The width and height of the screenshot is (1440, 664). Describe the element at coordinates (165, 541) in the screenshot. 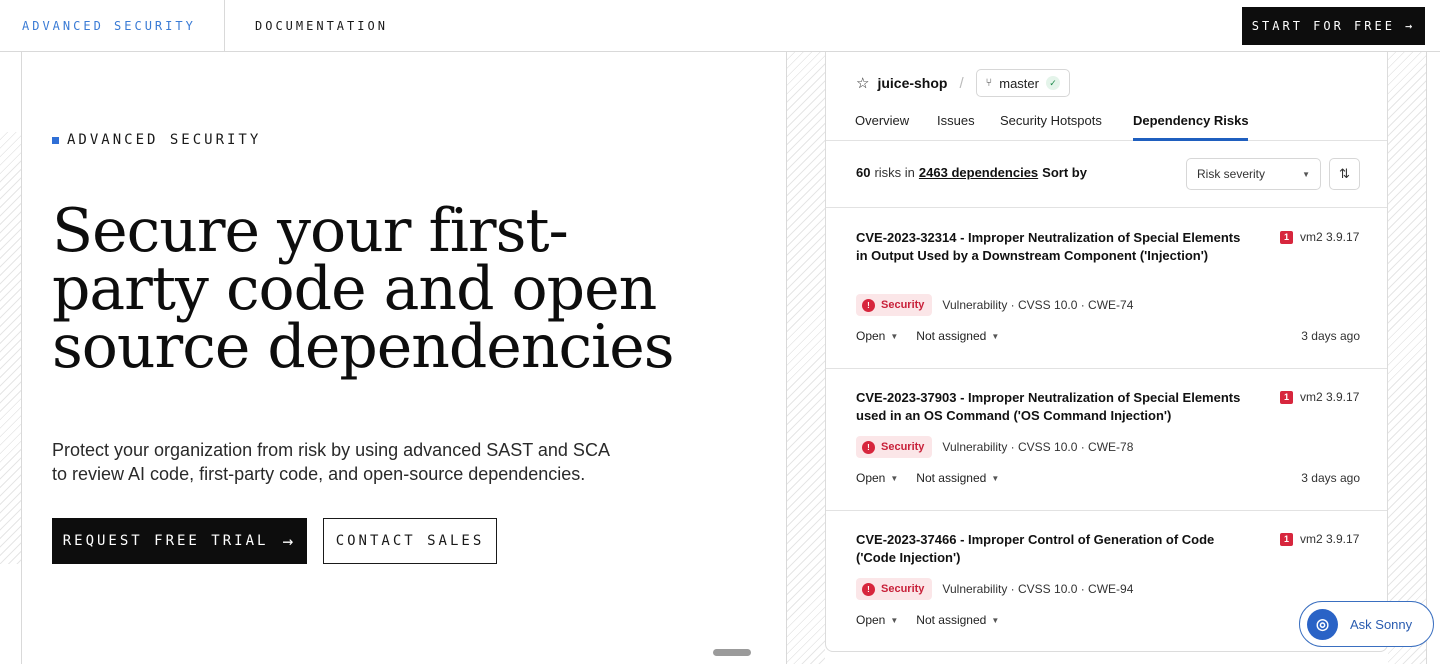

I see `request-free-trial-label: REQUEST FREE TRIAL` at that location.